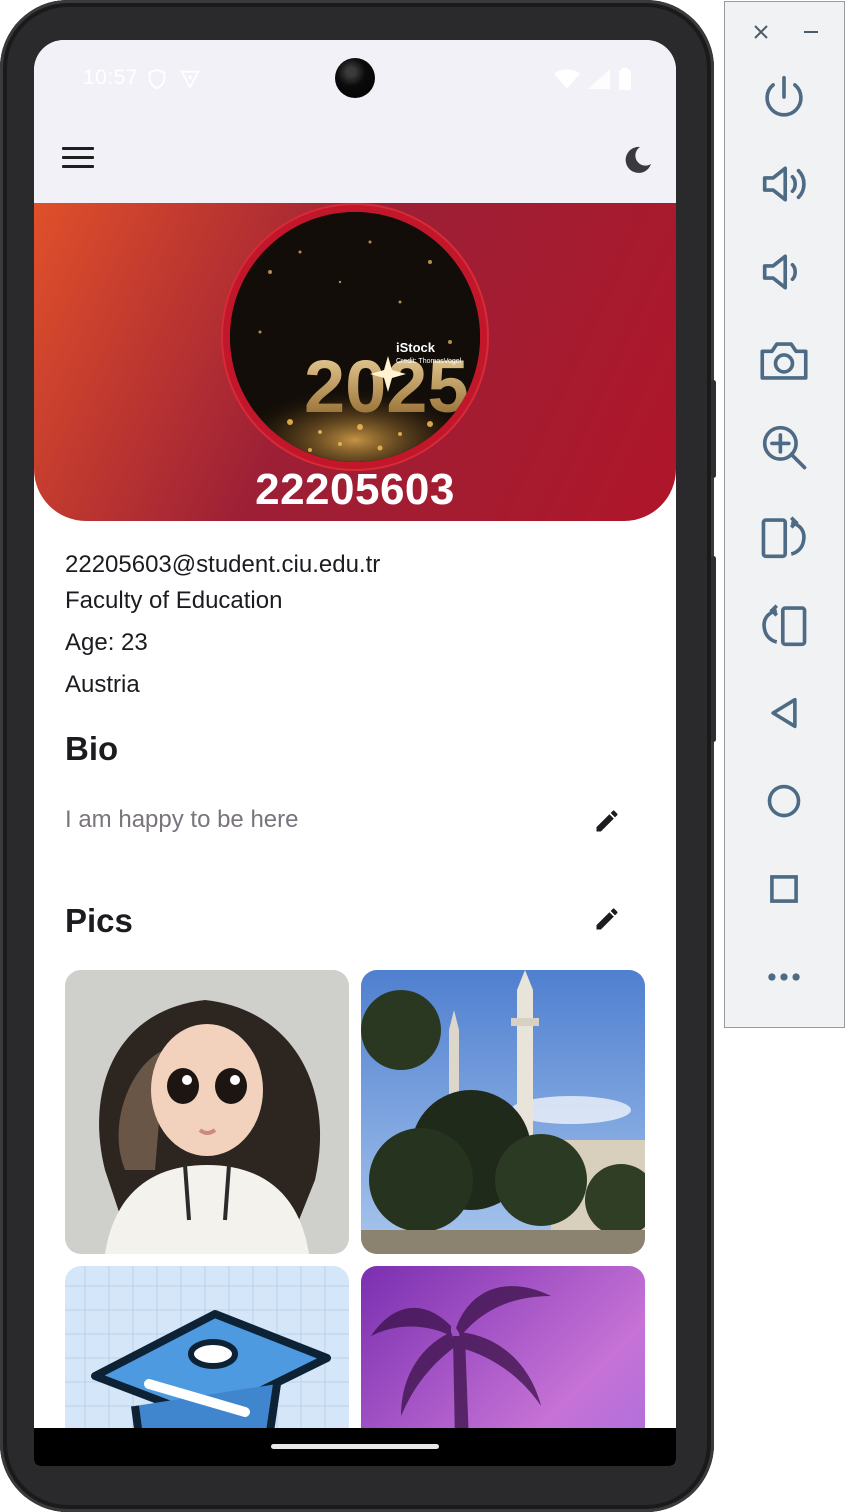 This screenshot has height=1512, width=846. Describe the element at coordinates (784, 977) in the screenshot. I see `more-icon` at that location.